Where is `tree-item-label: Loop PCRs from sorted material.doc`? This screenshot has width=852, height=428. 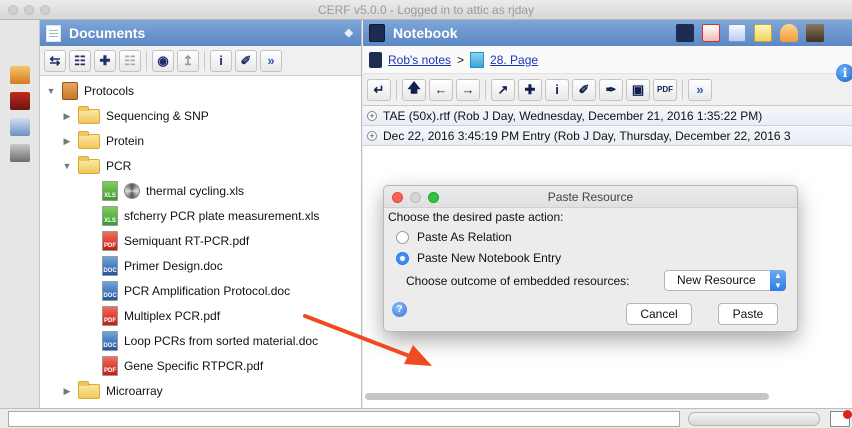
tree-item-label: Loop PCRs from sorted material.doc is located at coordinates (221, 341).